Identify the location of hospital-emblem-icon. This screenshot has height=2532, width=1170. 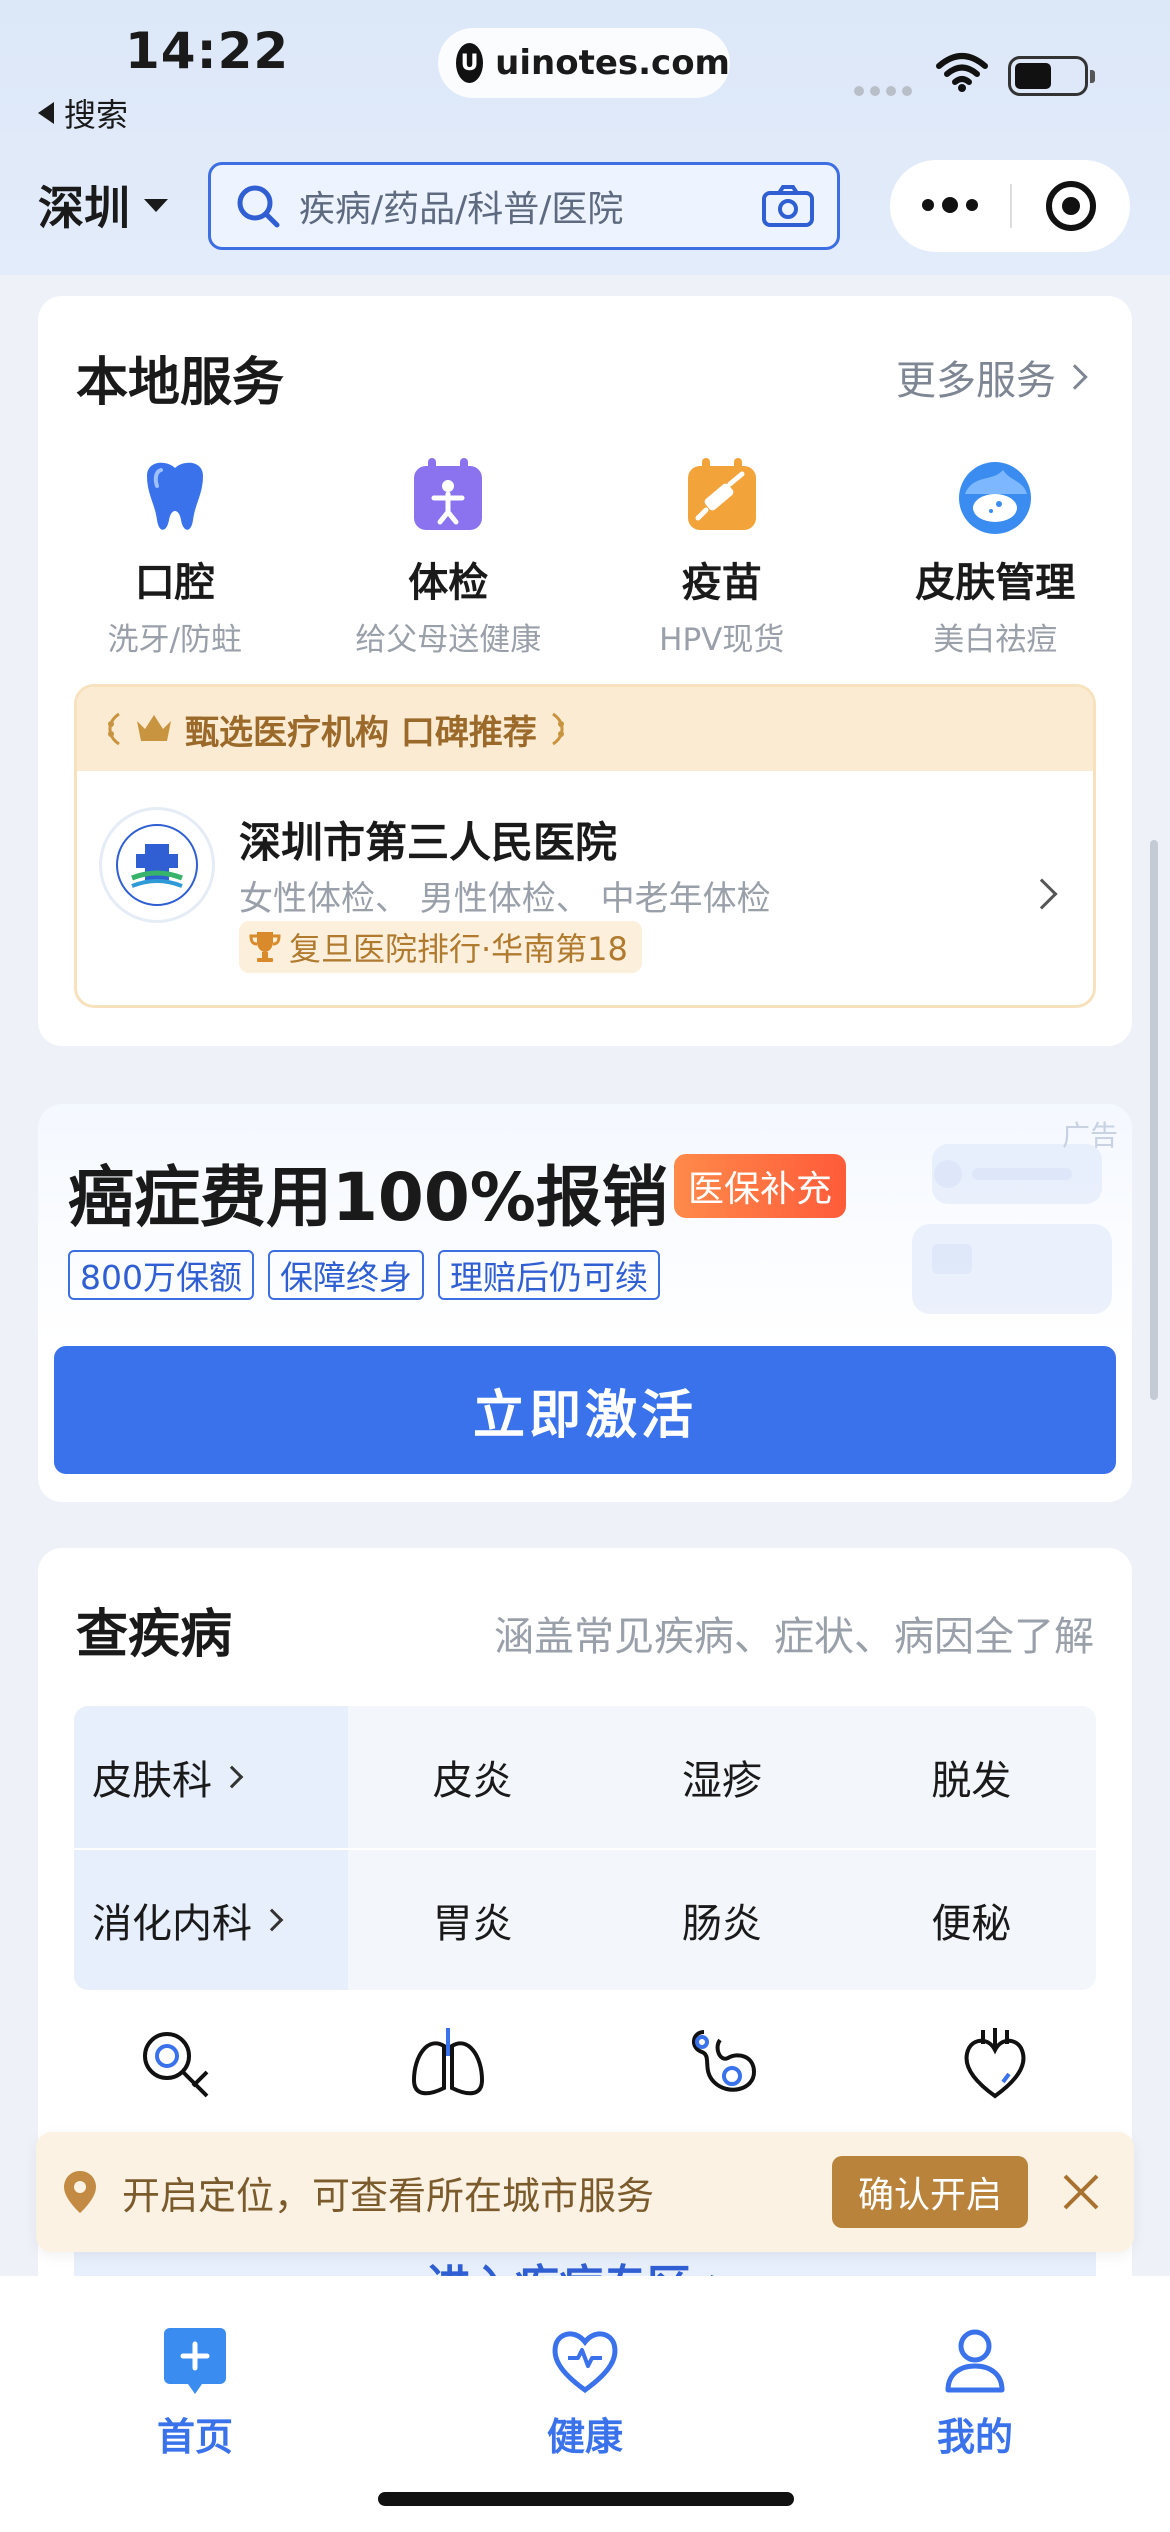
(157, 865).